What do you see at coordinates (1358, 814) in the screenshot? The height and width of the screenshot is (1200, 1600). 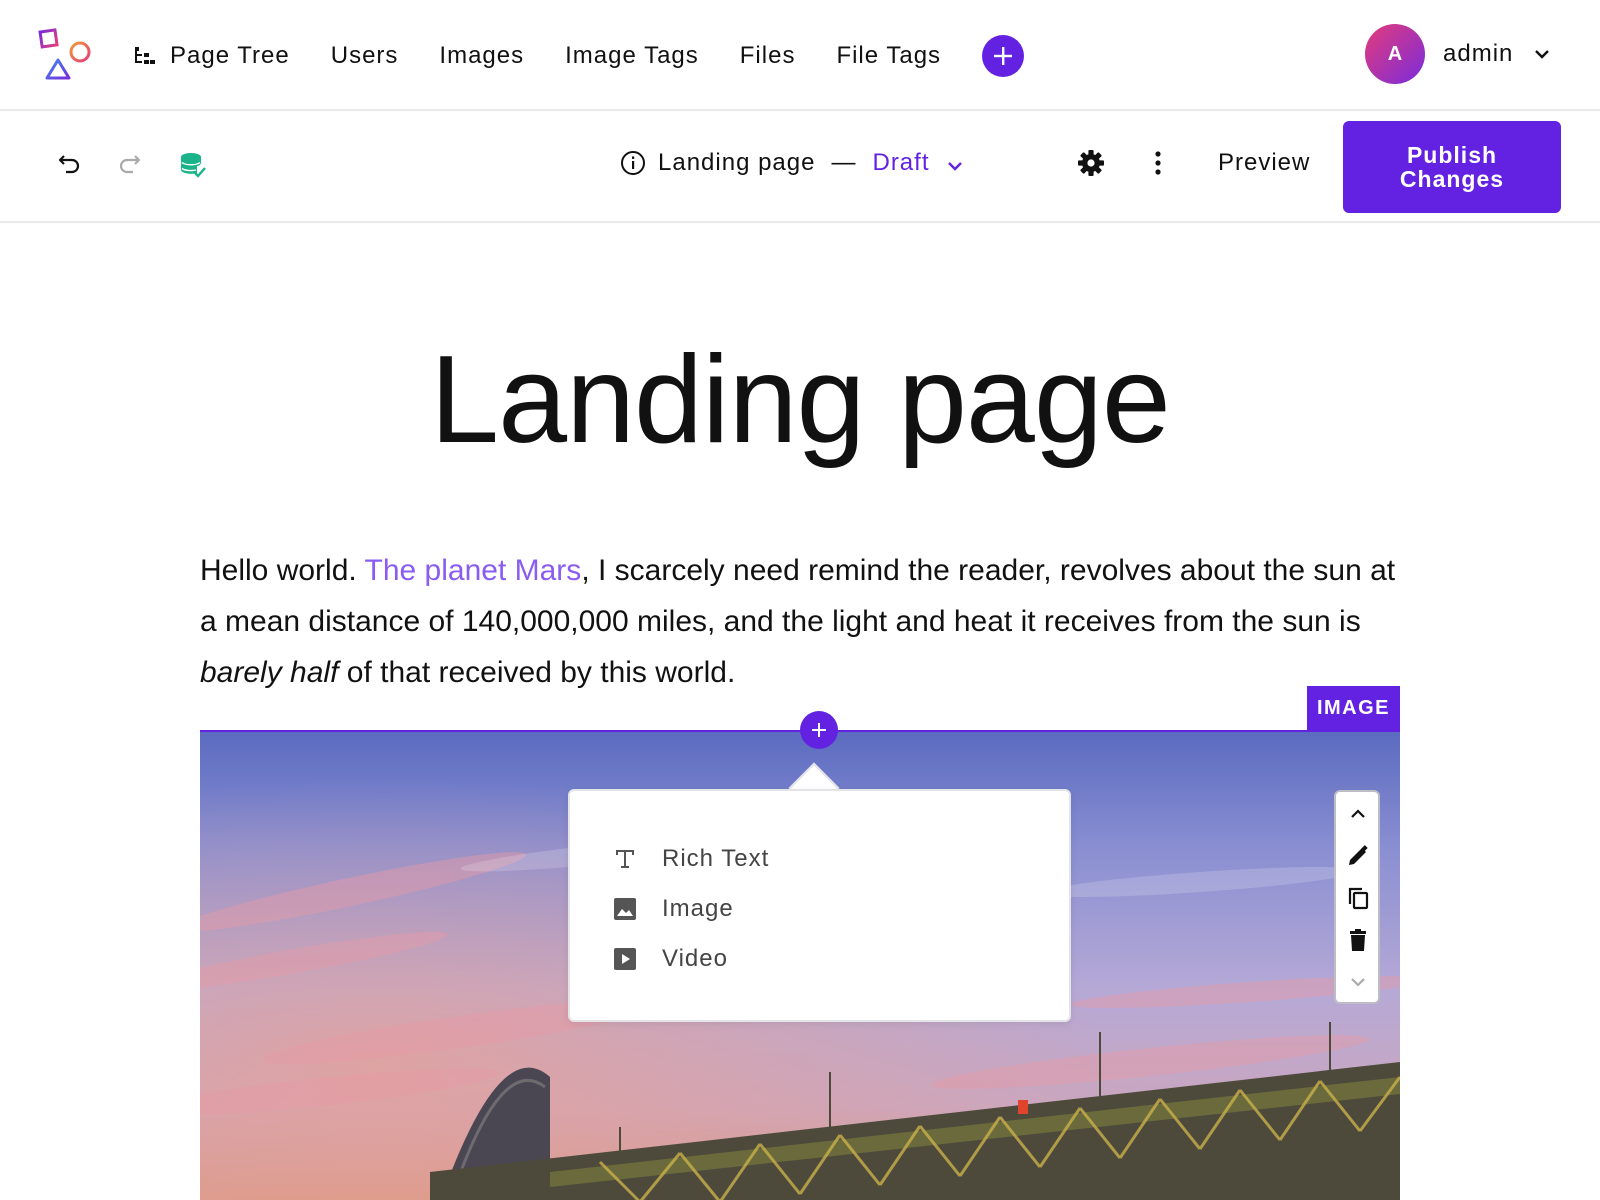 I see `move-up-chevron-icon` at bounding box center [1358, 814].